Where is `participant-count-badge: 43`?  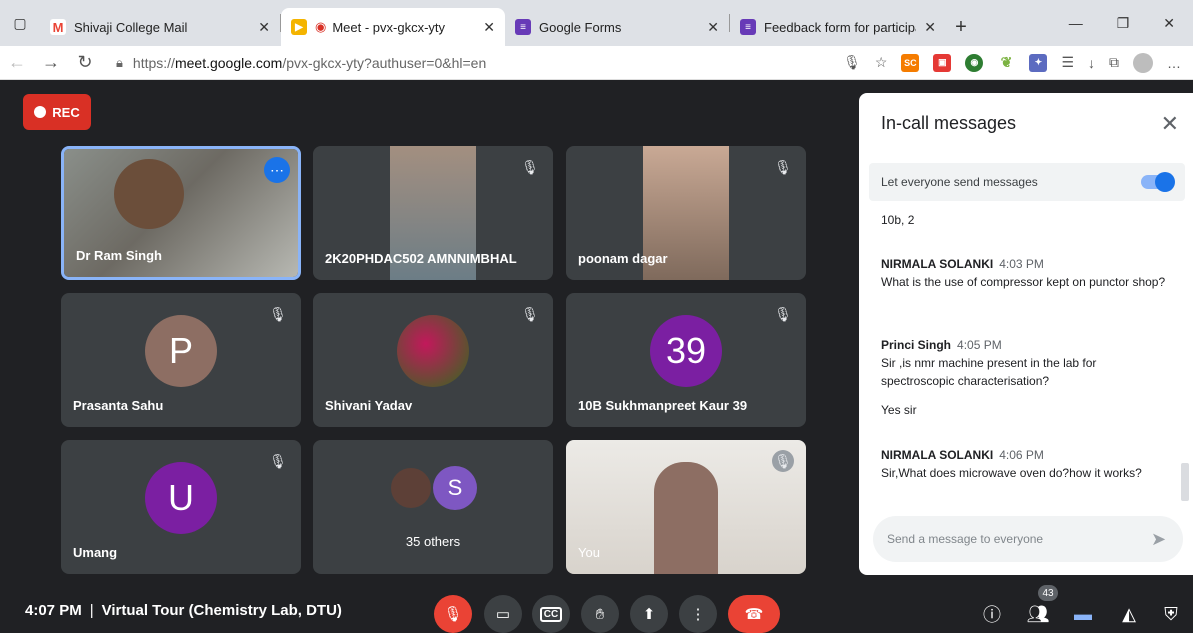 participant-count-badge: 43 is located at coordinates (1048, 593).